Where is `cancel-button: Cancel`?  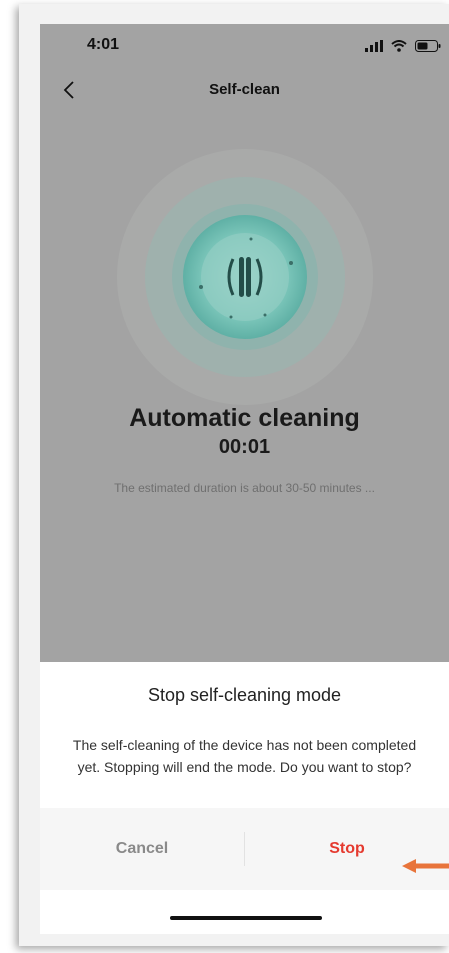
cancel-button: Cancel is located at coordinates (142, 849).